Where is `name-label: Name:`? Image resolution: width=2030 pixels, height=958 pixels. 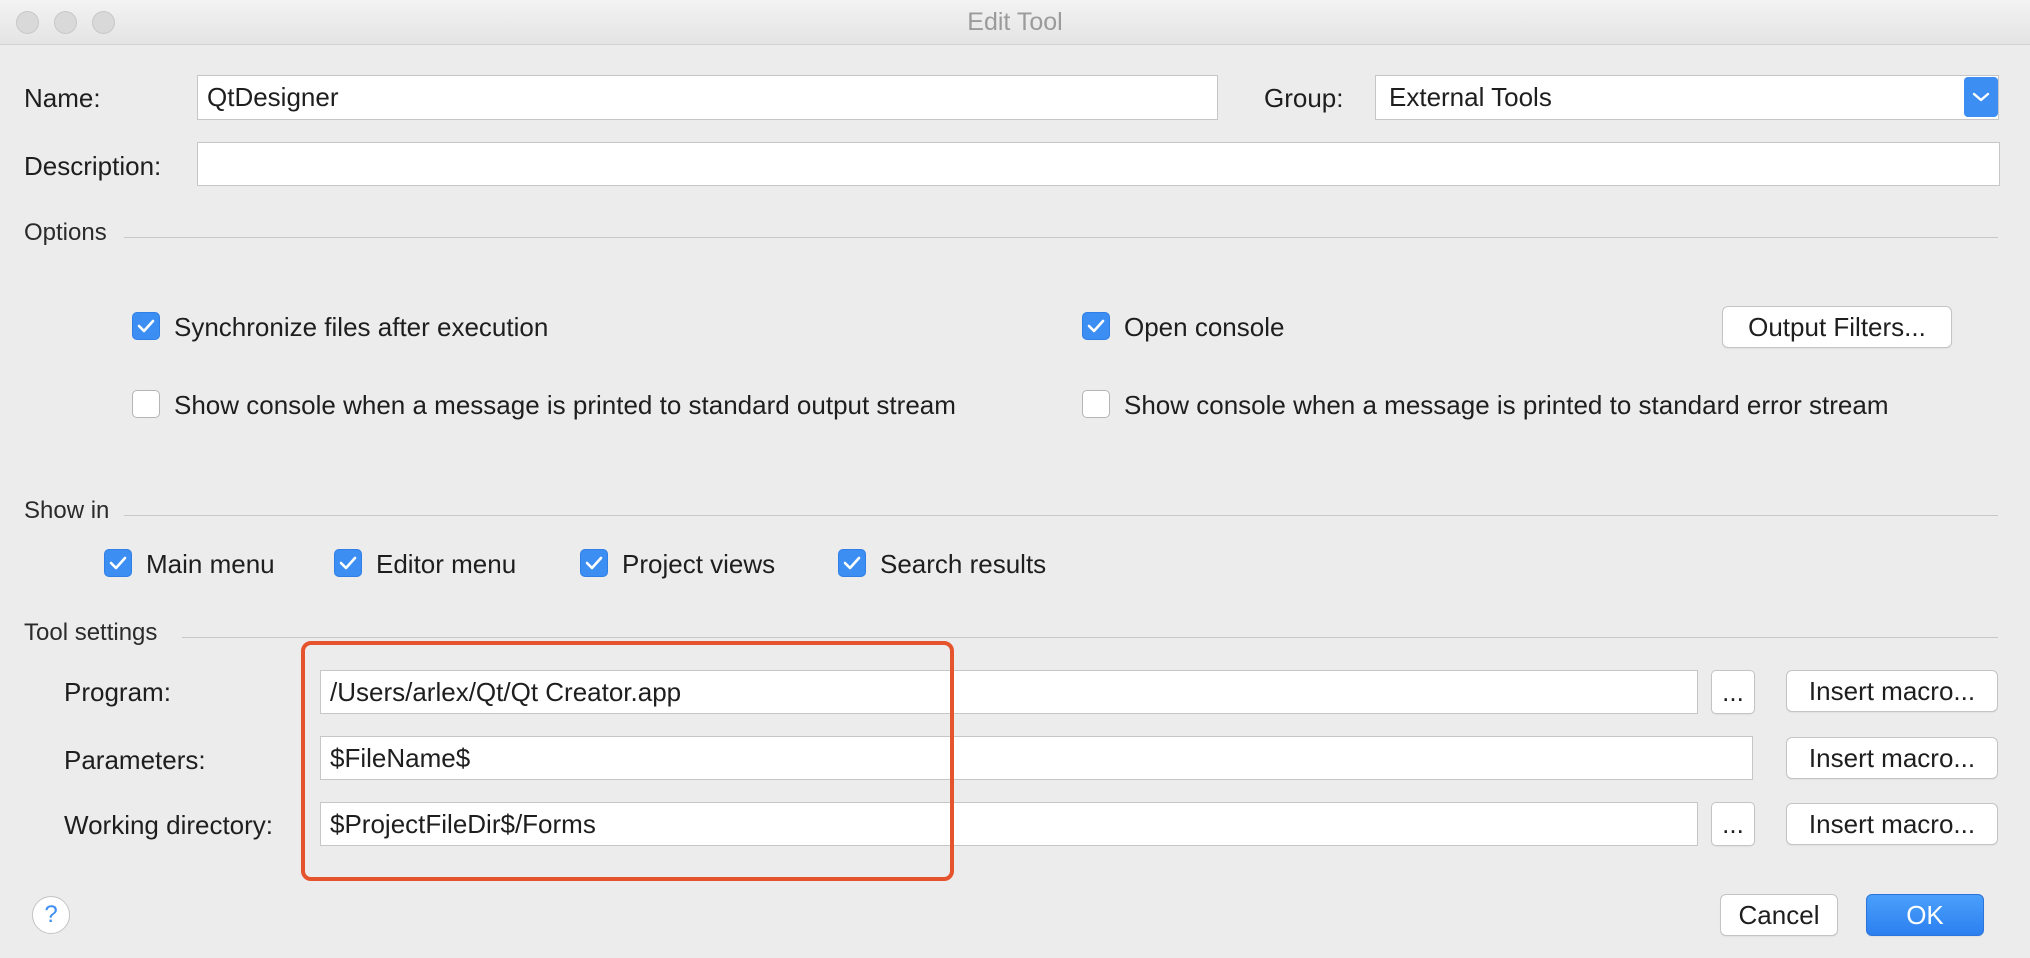
name-label: Name: is located at coordinates (62, 98).